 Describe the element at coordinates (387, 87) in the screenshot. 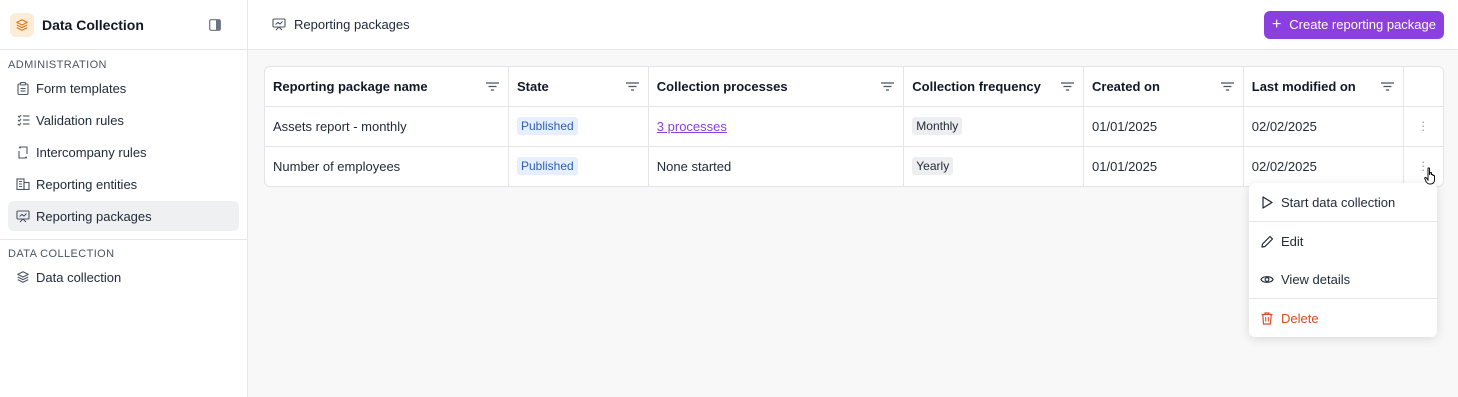

I see `column-header-name: Reporting package name` at that location.